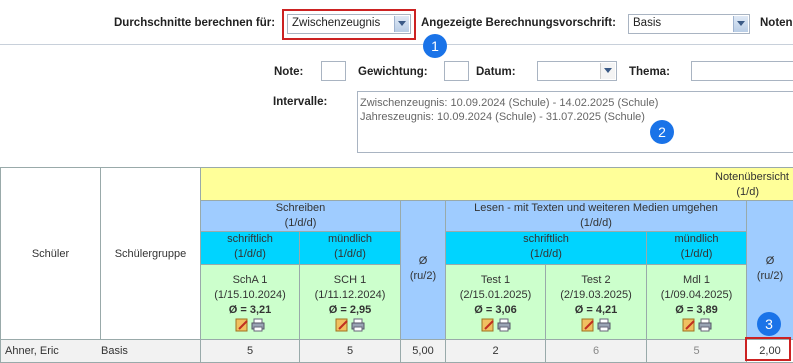 Image resolution: width=793 pixels, height=363 pixels. I want to click on exam-column-header: Test 2 (2/19.03.2025) Ø = 4,21, so click(596, 302).